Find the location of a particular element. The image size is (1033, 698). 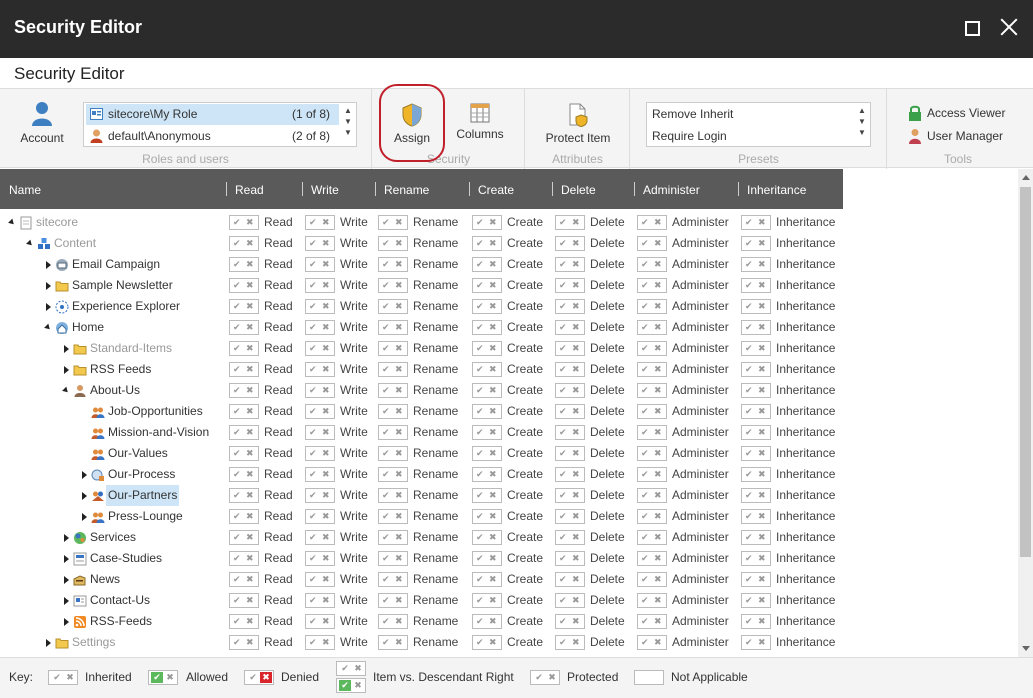

tree-node-label: Our-Values is located at coordinates (138, 453).